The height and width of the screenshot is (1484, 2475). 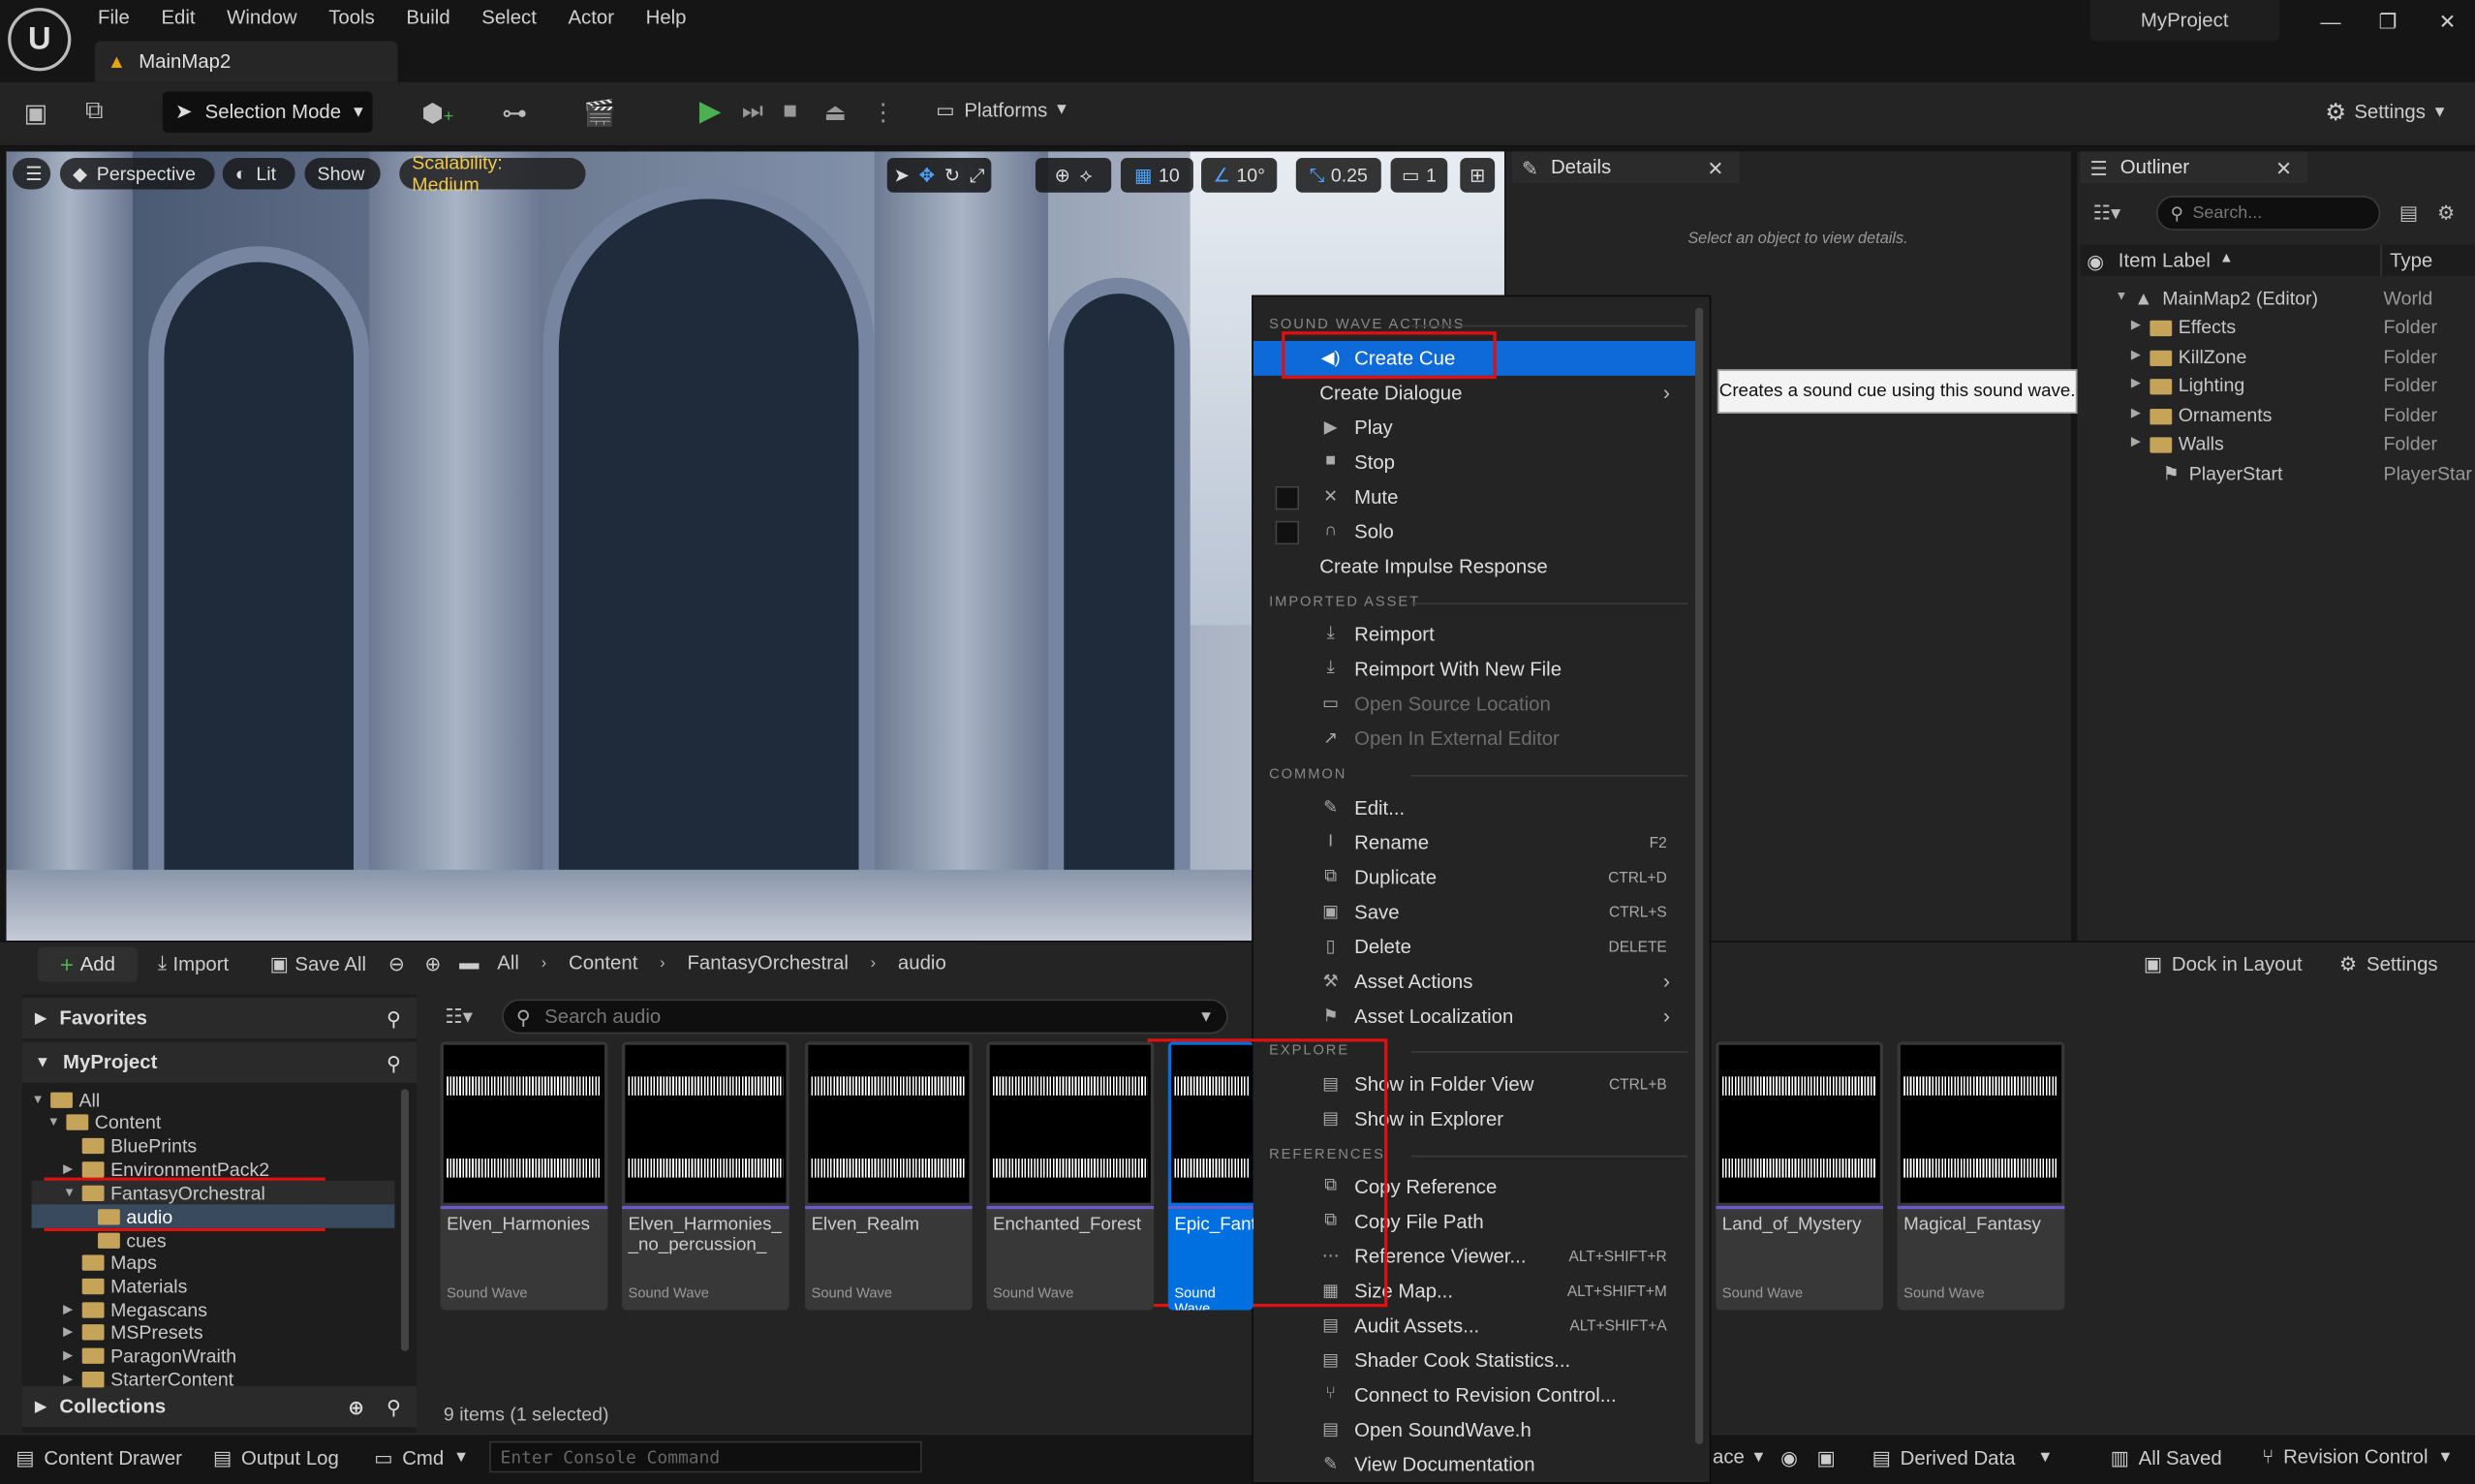 What do you see at coordinates (459, 1016) in the screenshot?
I see `filter-icon: ☷▾` at bounding box center [459, 1016].